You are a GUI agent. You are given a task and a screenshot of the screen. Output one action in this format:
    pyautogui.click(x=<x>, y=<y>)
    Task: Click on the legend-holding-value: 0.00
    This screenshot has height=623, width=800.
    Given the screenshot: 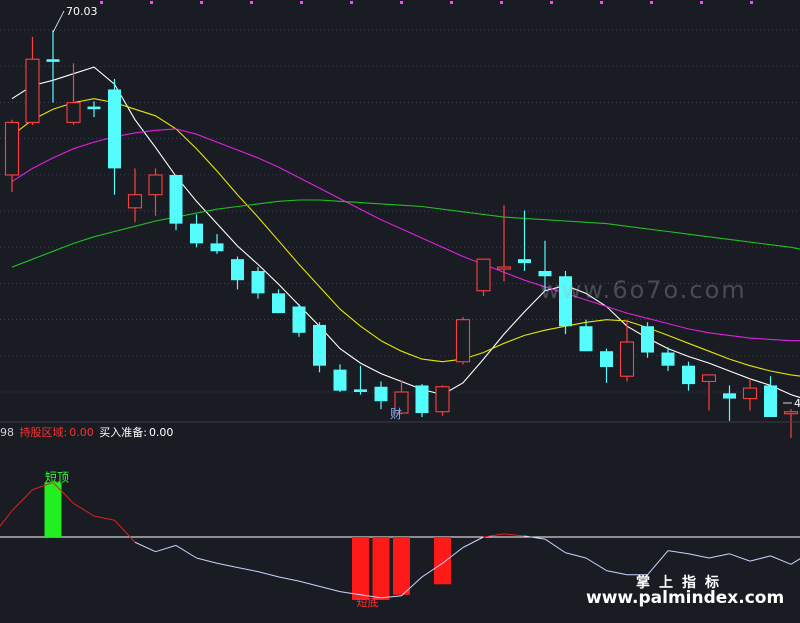 What is the action you would take?
    pyautogui.click(x=81, y=432)
    